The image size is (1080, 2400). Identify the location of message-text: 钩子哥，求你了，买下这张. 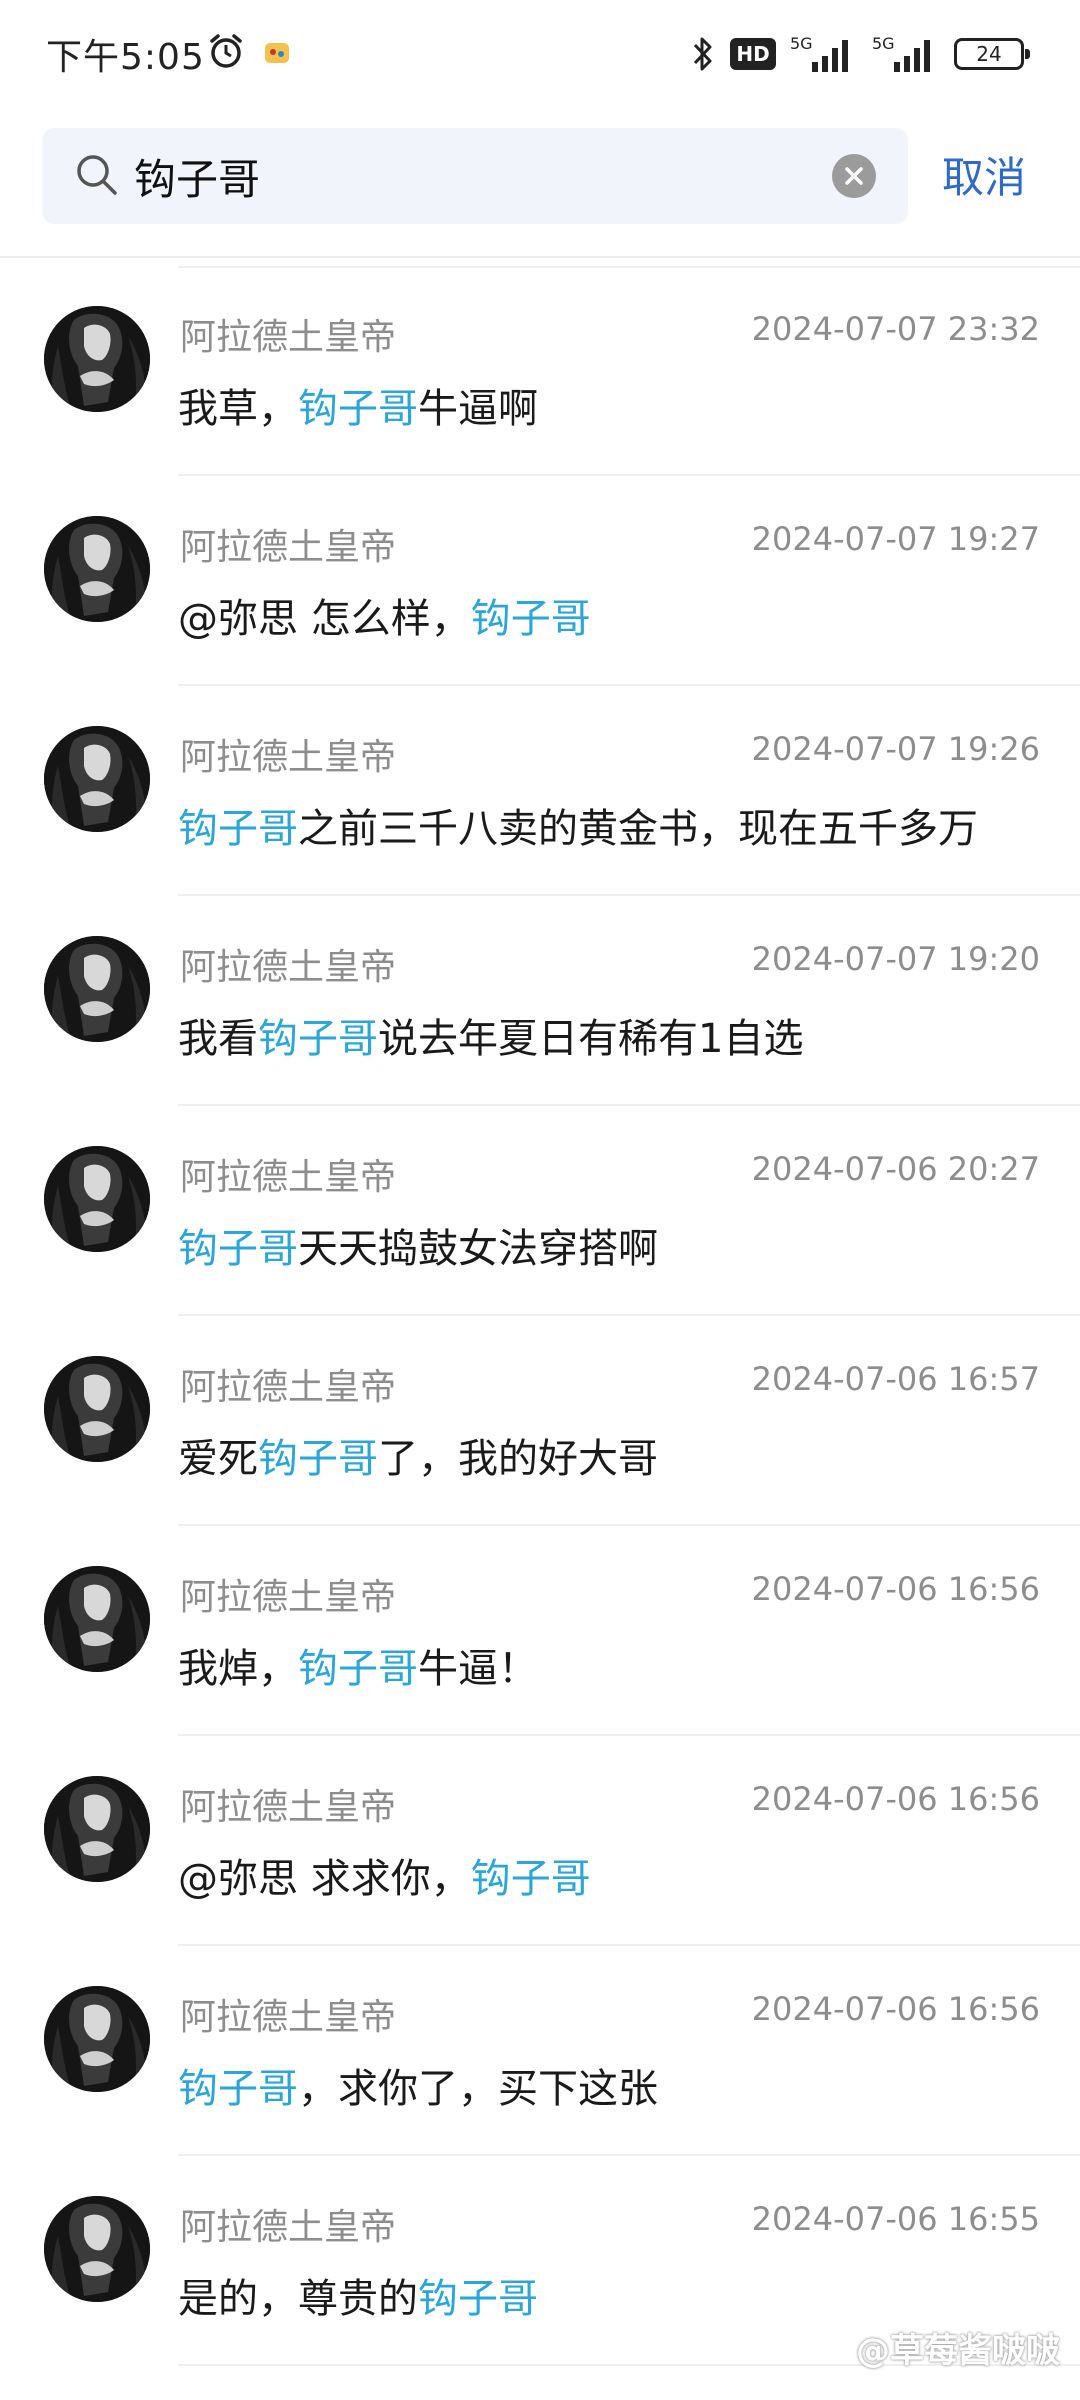
(418, 2085).